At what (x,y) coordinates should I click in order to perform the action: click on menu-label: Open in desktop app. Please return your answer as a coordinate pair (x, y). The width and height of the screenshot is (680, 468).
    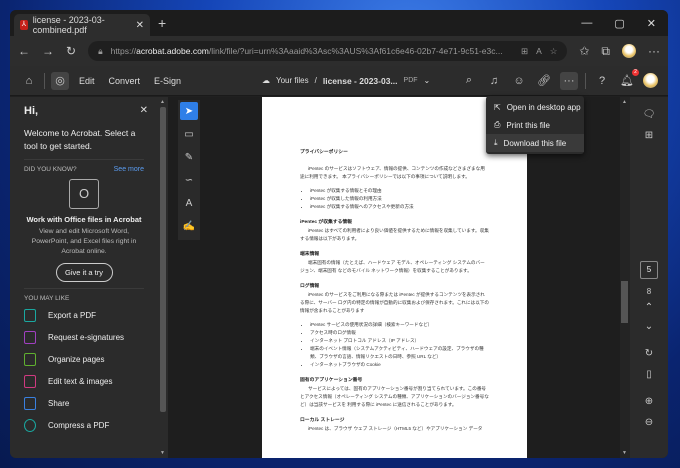
    Looking at the image, I should click on (543, 107).